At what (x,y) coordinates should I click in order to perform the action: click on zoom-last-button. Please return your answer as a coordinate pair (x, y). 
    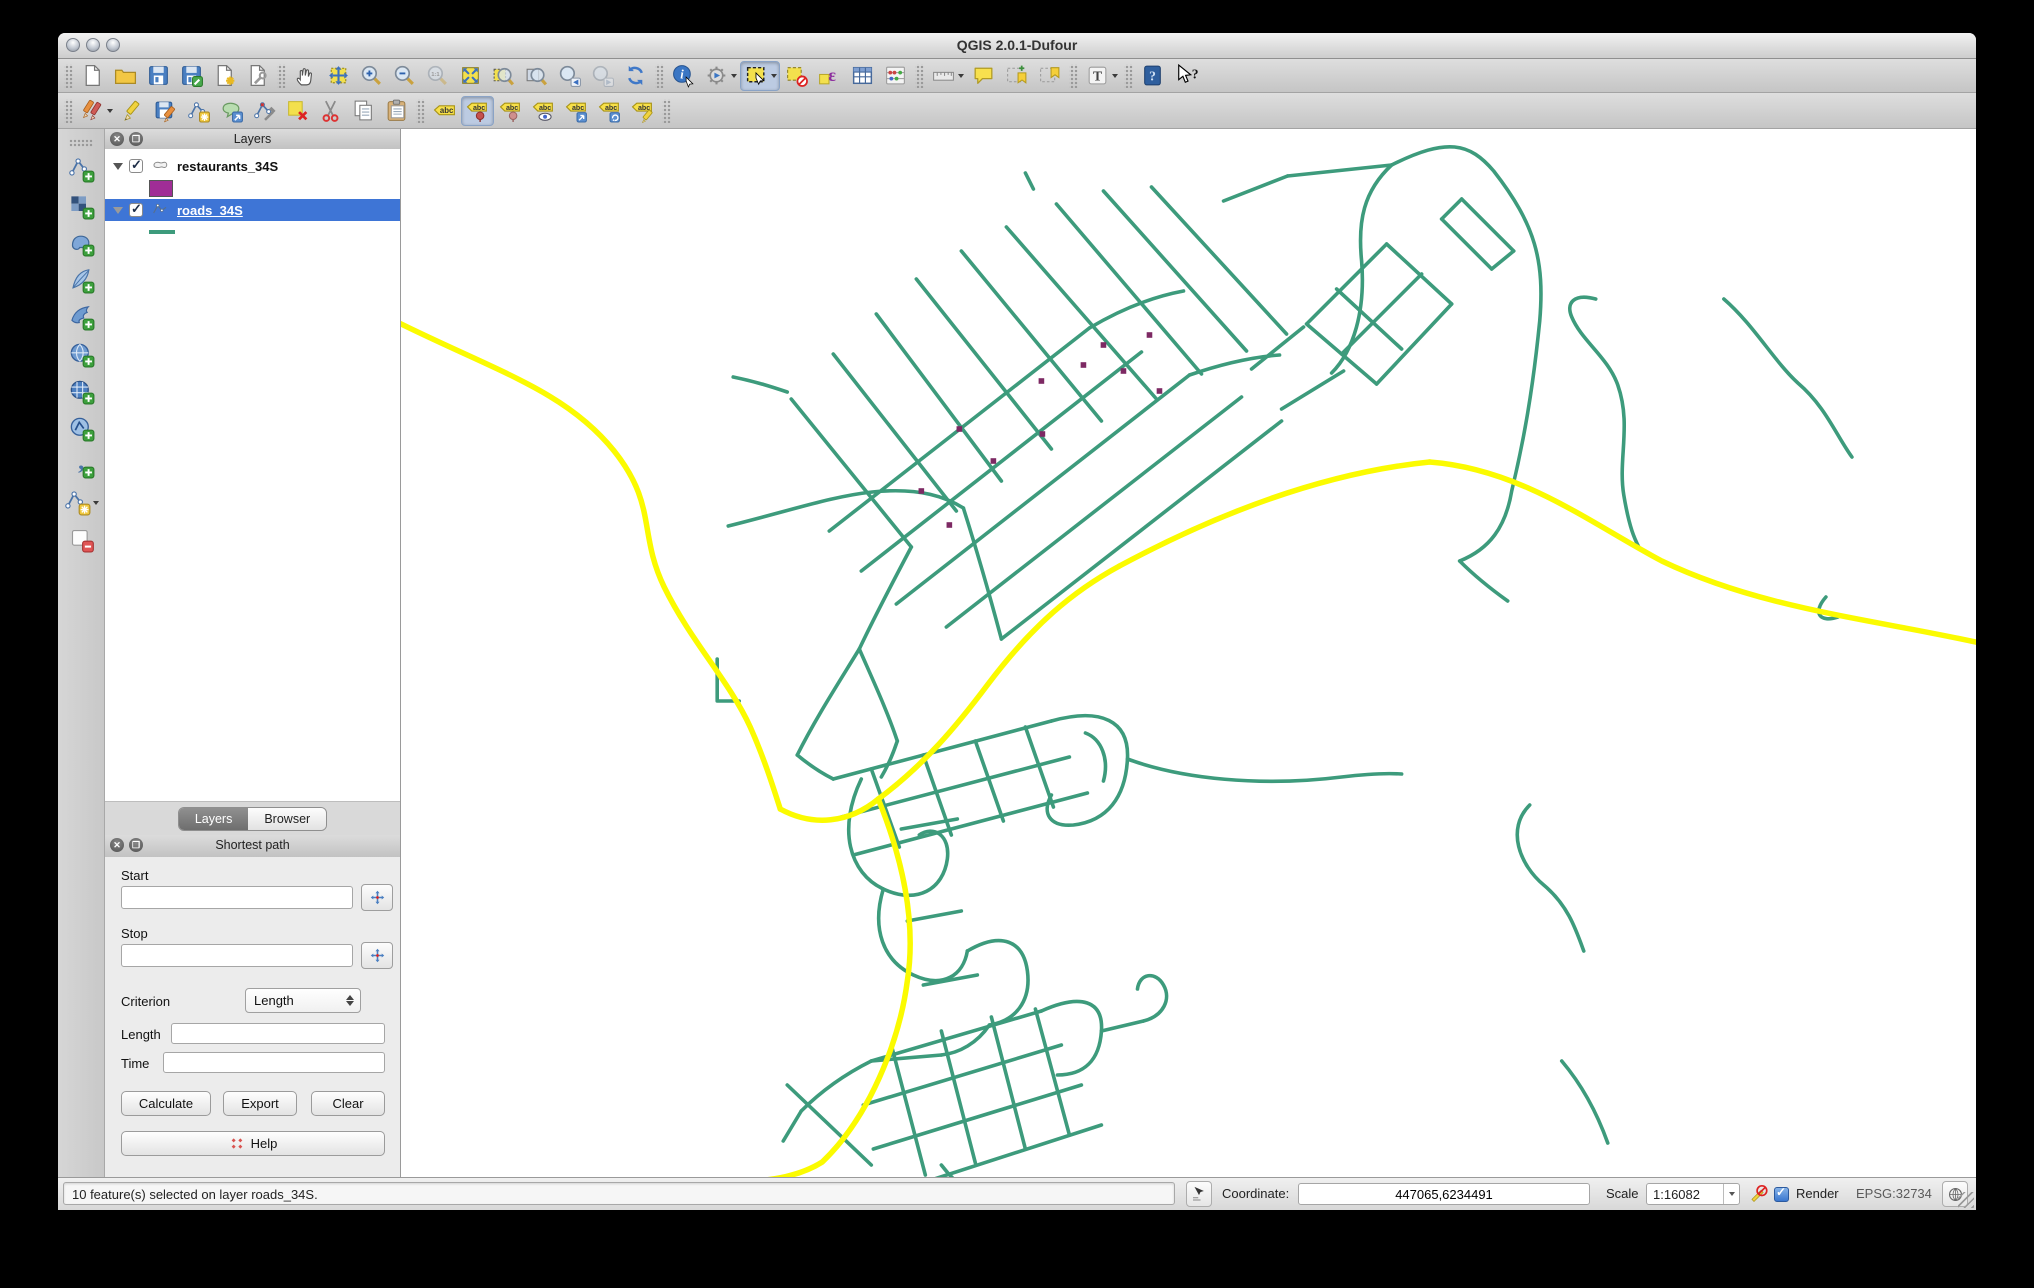
    Looking at the image, I should click on (569, 76).